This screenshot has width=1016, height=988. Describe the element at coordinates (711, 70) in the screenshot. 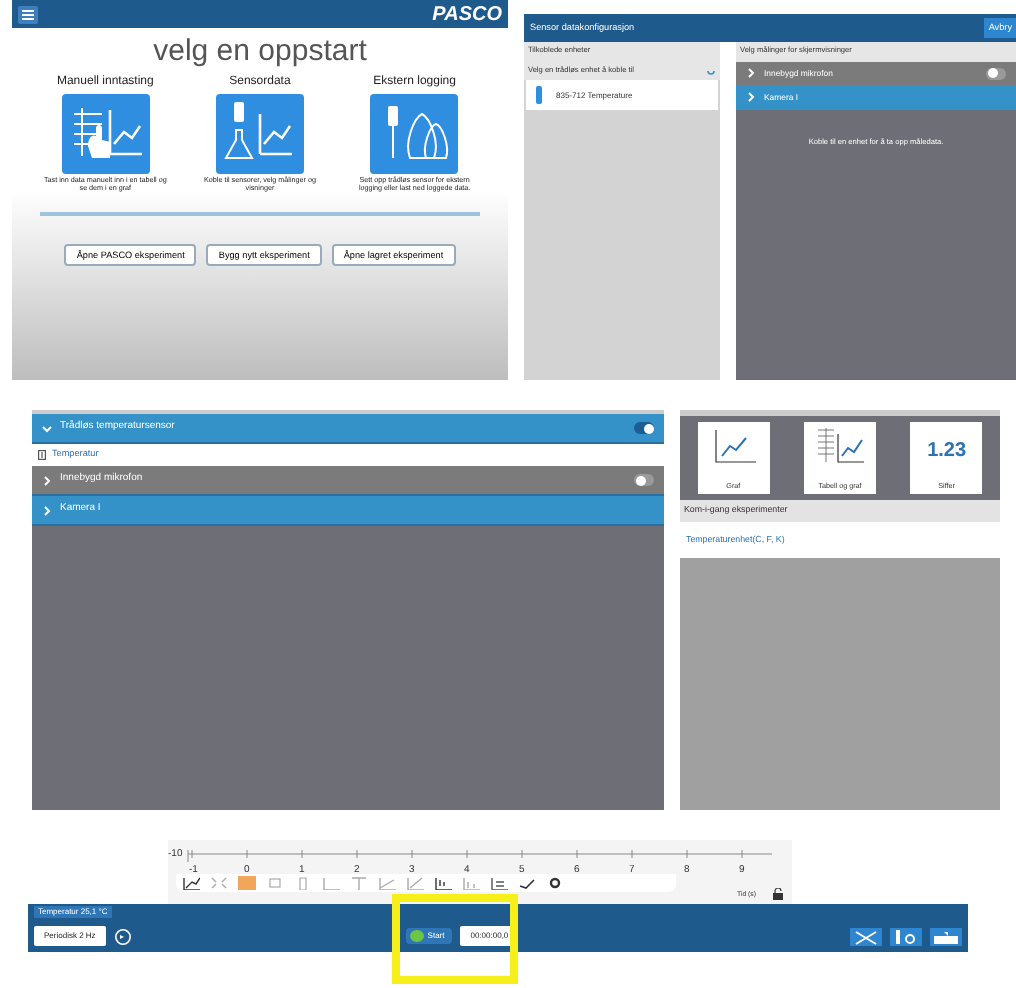

I see `spinner-icon` at that location.